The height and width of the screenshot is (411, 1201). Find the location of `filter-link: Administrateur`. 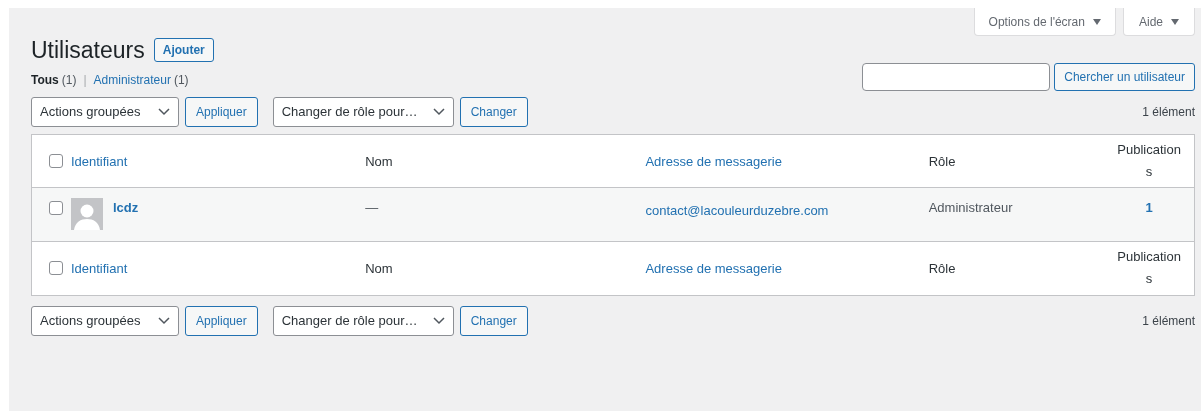

filter-link: Administrateur is located at coordinates (132, 79).